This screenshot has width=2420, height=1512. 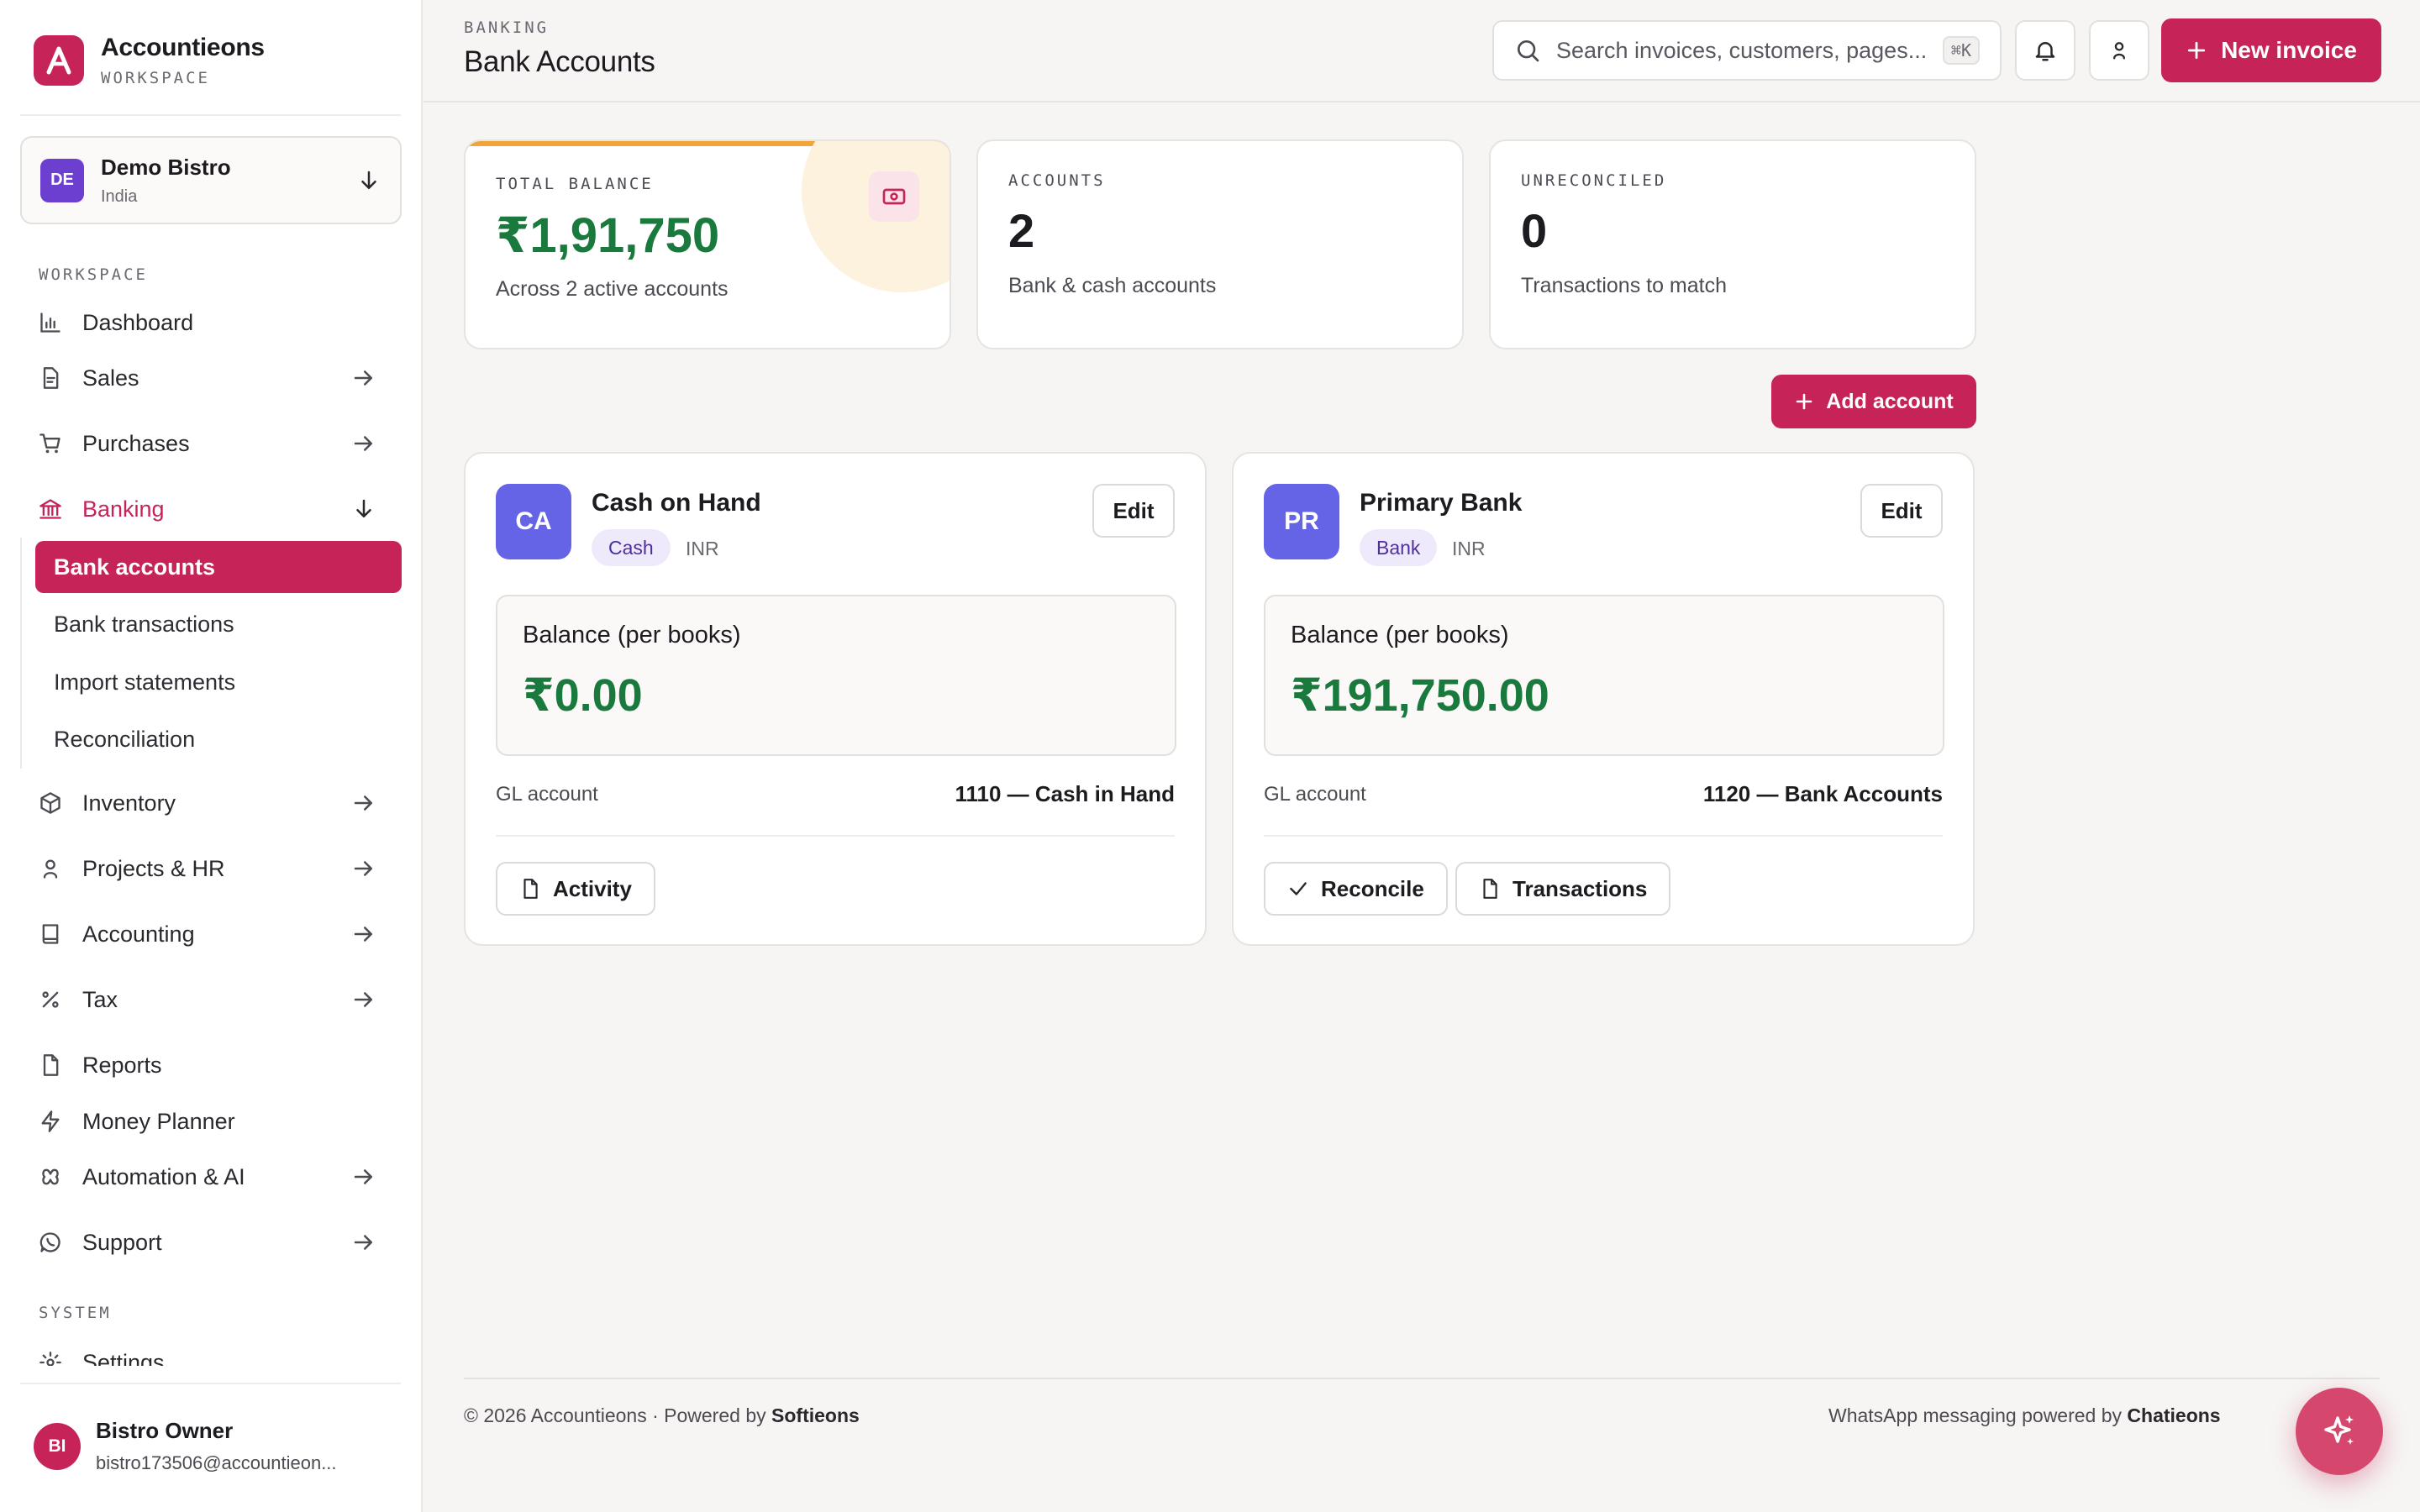 I want to click on automation-icon, so click(x=51, y=1176).